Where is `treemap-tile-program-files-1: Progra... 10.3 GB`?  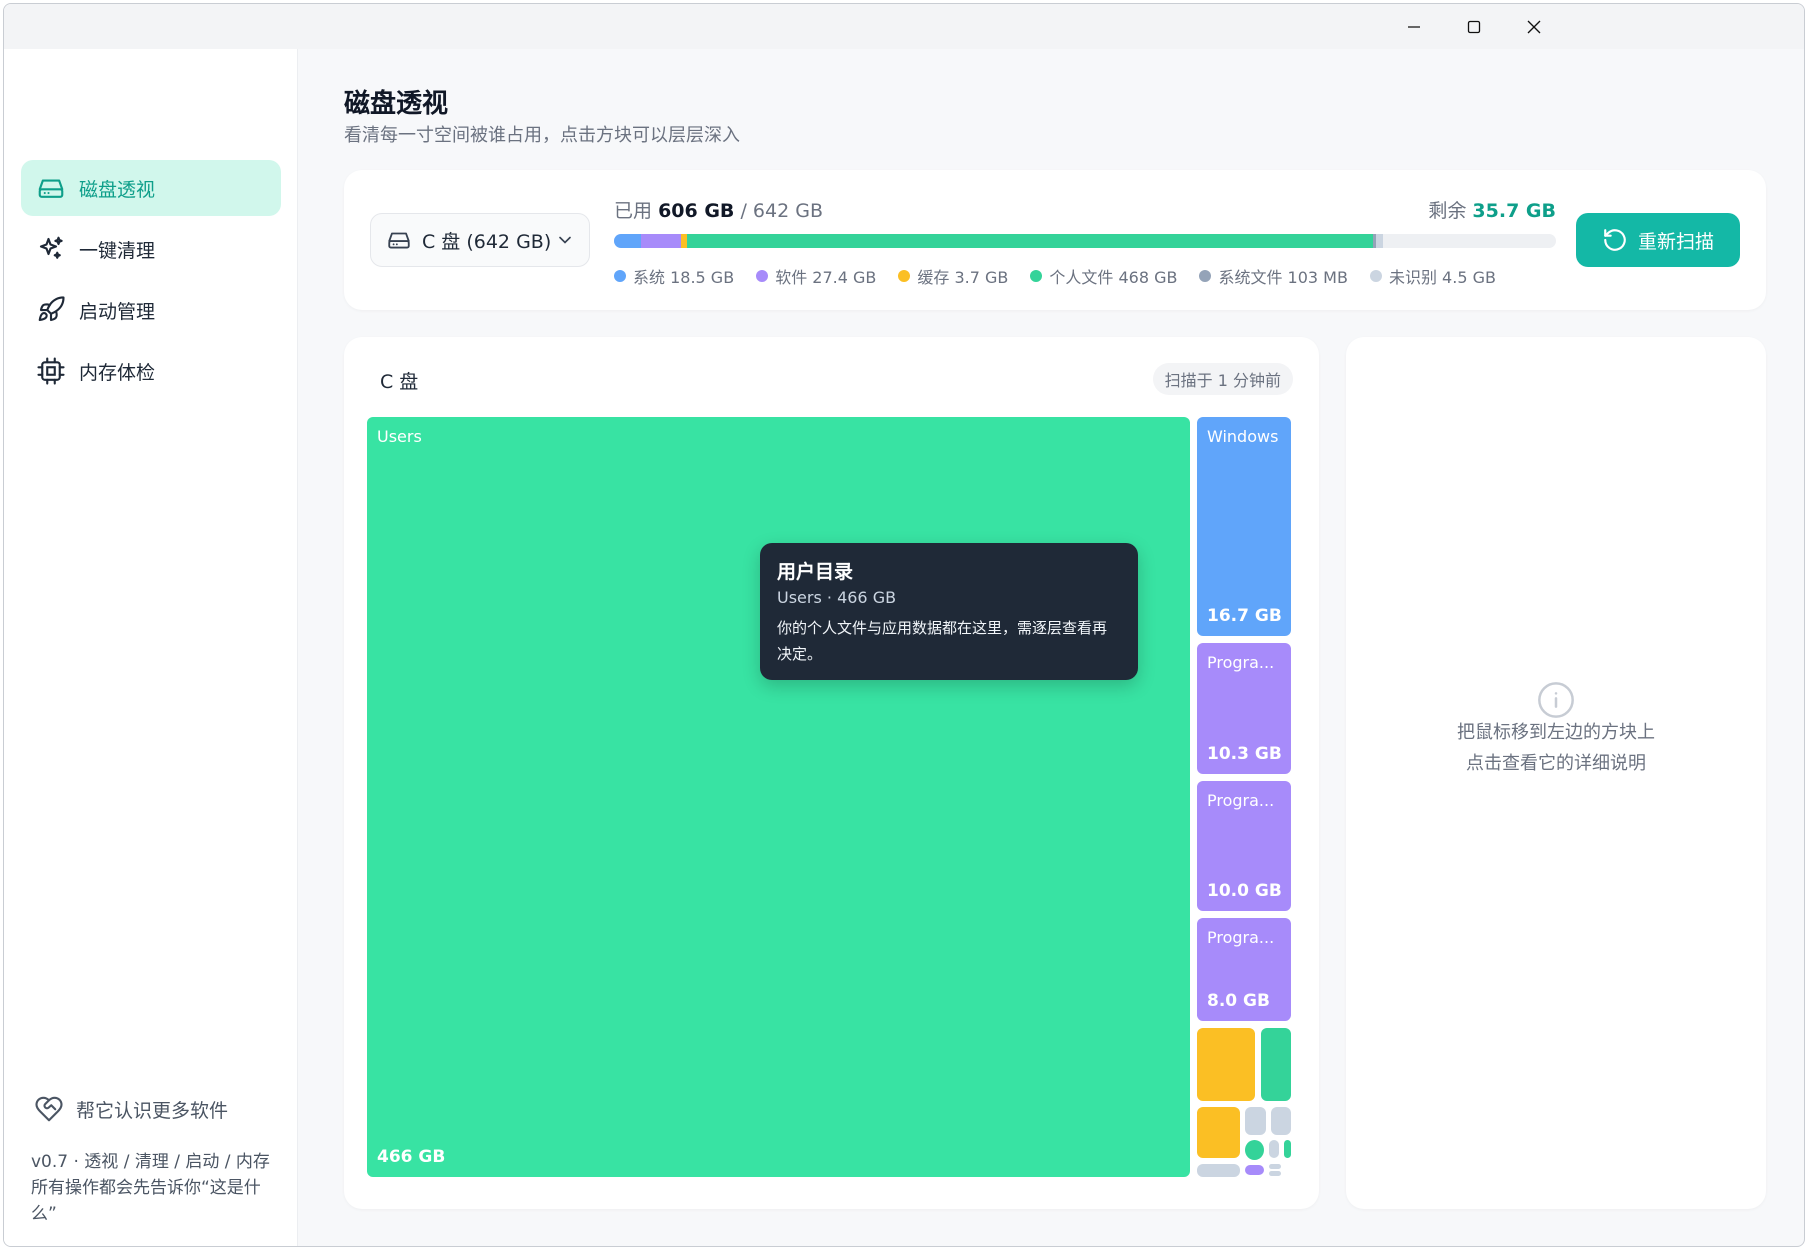 treemap-tile-program-files-1: Progra... 10.3 GB is located at coordinates (1244, 708).